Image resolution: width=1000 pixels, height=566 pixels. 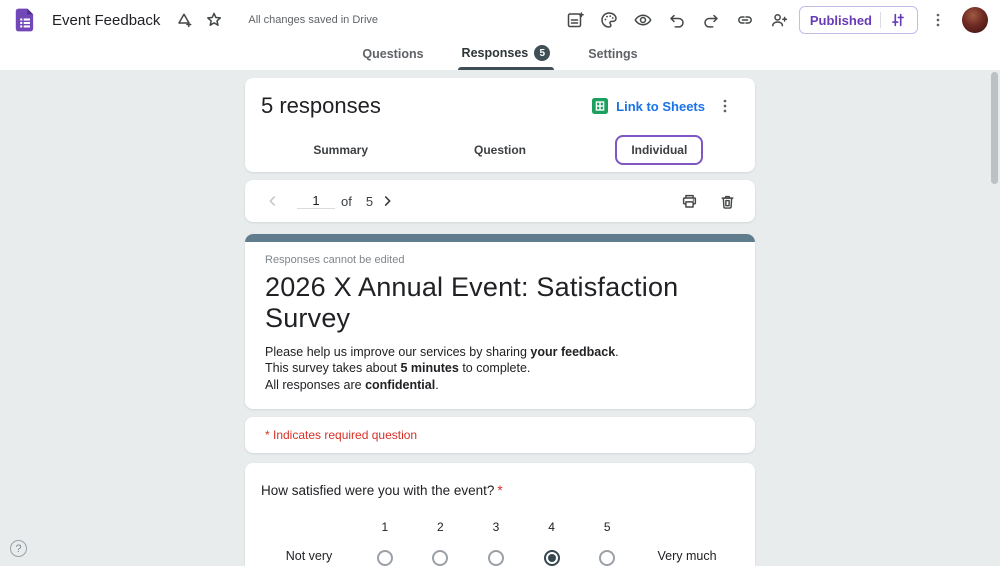 I want to click on divider, so click(x=880, y=20).